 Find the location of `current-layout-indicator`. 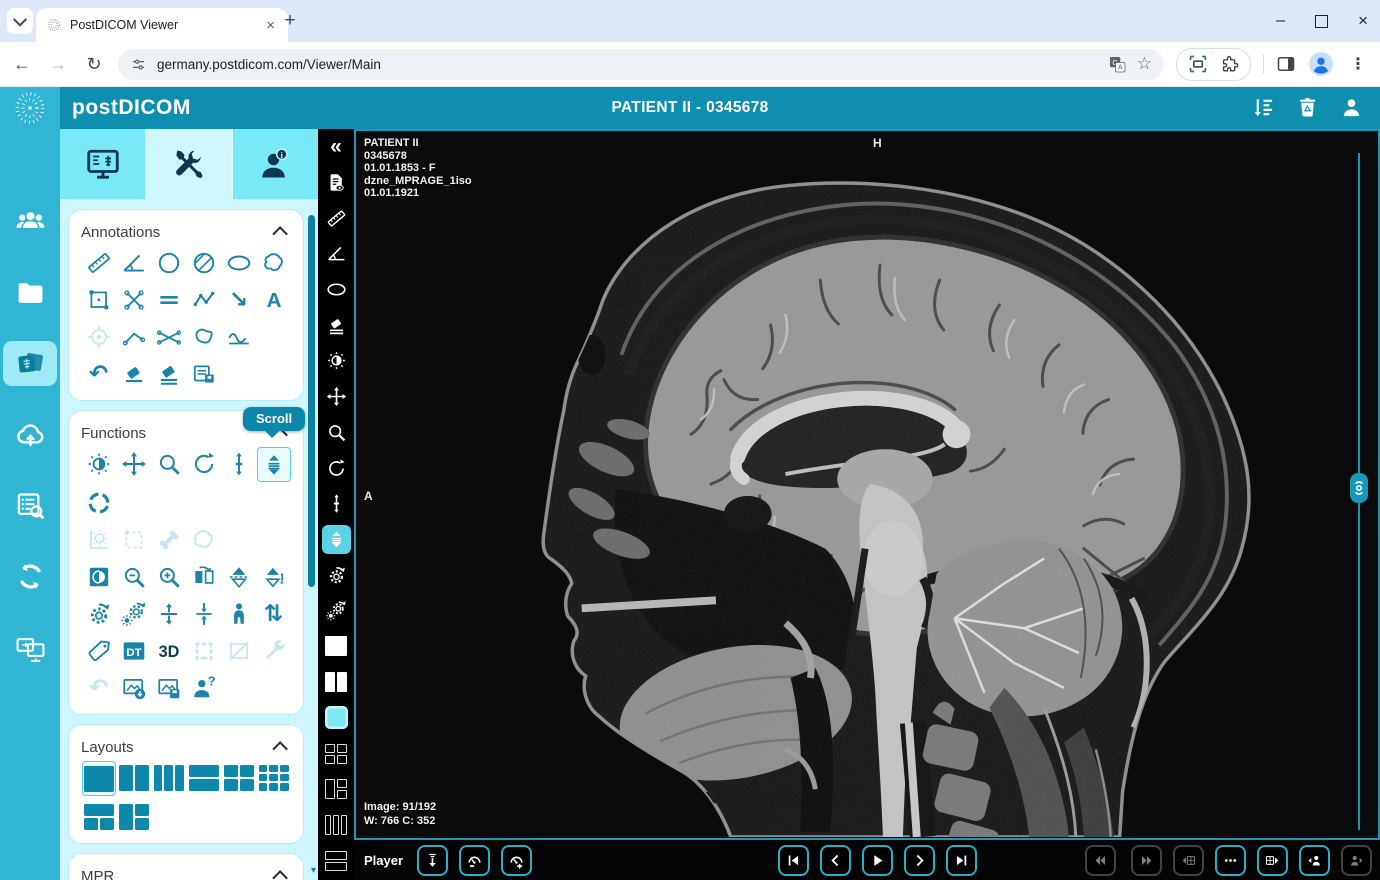

current-layout-indicator is located at coordinates (336, 718).